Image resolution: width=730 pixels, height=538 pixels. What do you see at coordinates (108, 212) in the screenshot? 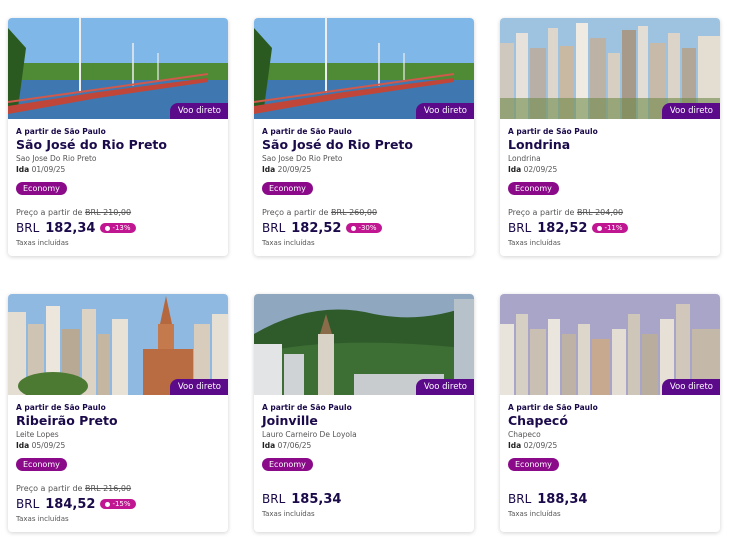
I see `old-price: BRL 210,00` at bounding box center [108, 212].